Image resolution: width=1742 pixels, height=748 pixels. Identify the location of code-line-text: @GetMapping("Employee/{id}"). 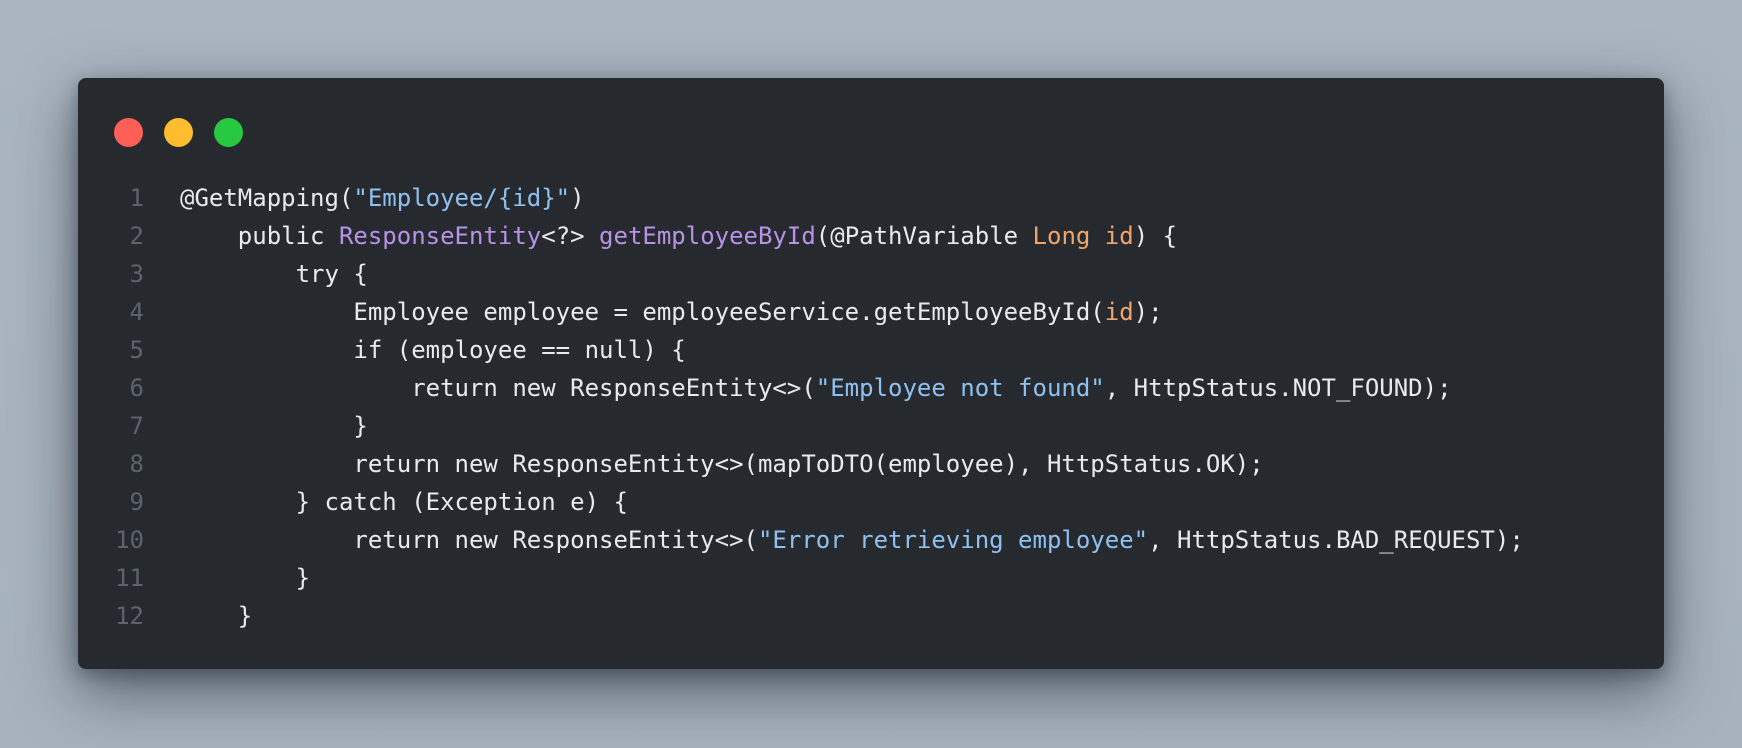
(382, 198).